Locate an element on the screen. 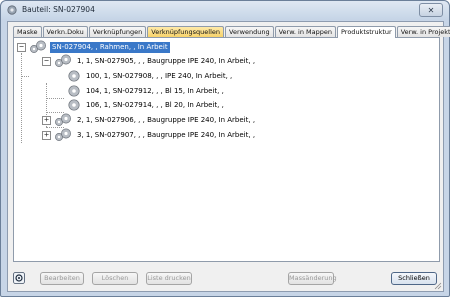 The image size is (450, 297). close-icon: ✕ is located at coordinates (431, 10).